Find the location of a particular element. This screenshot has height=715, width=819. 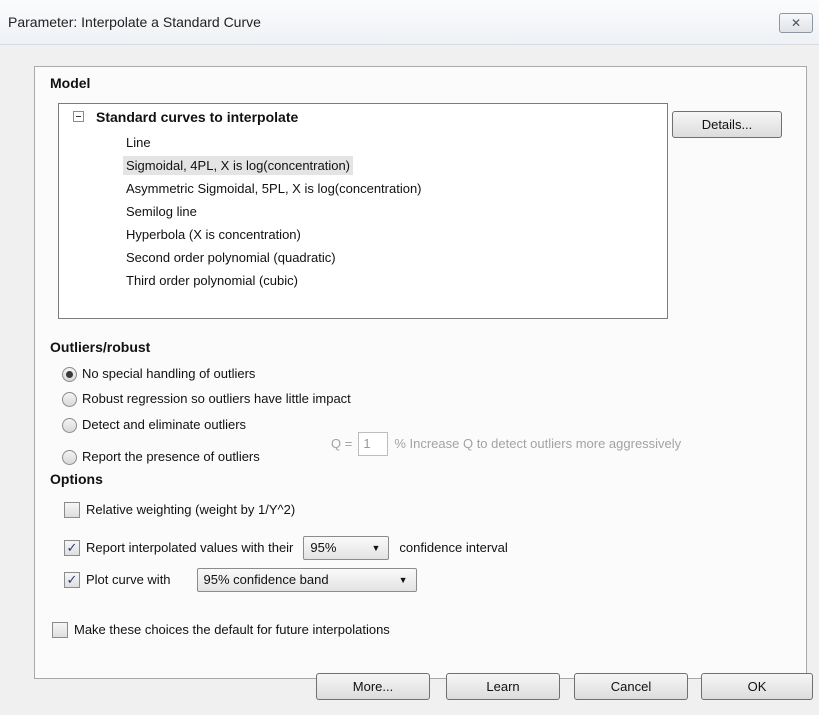

curve-item-semilog-line: Semilog line is located at coordinates (161, 211).